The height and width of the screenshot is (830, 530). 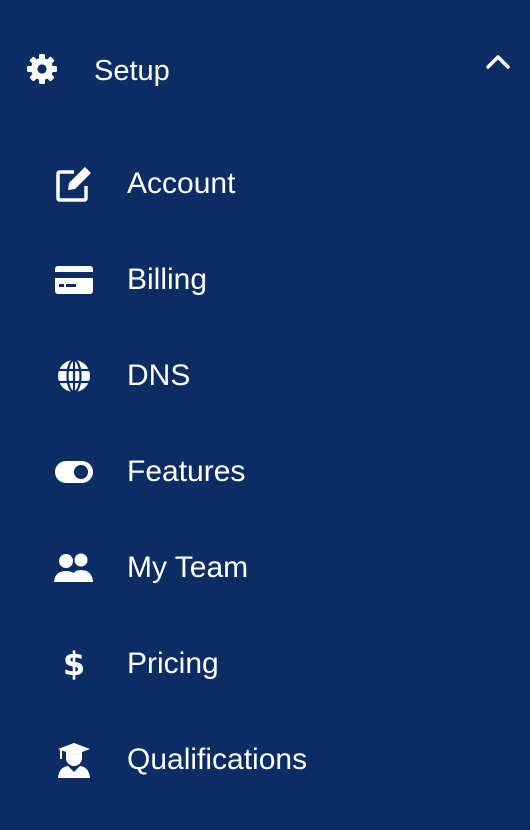 I want to click on graduate-icon, so click(x=74, y=760).